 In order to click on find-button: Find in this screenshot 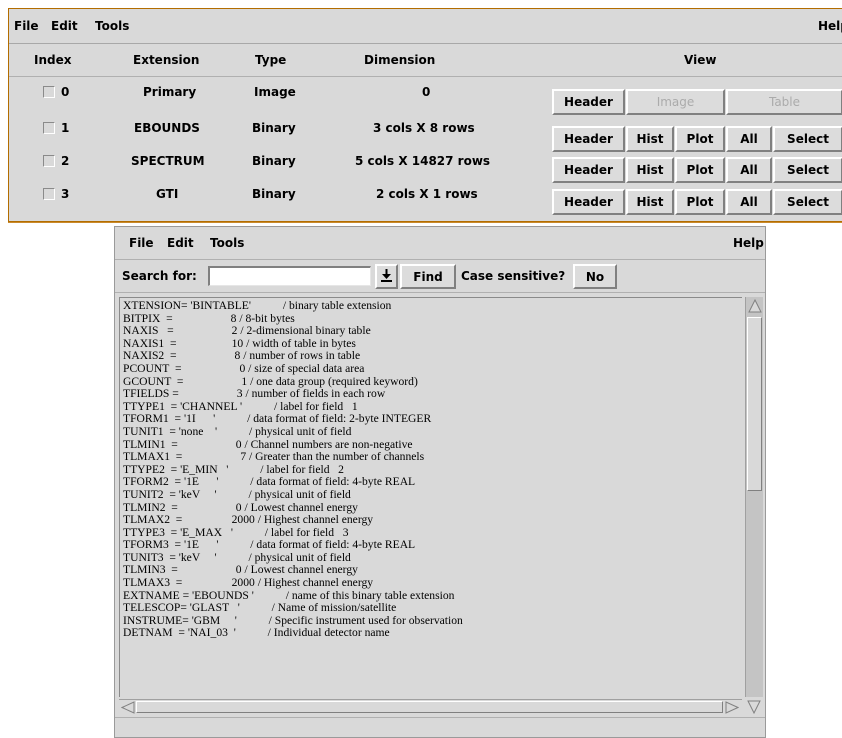, I will do `click(428, 276)`.